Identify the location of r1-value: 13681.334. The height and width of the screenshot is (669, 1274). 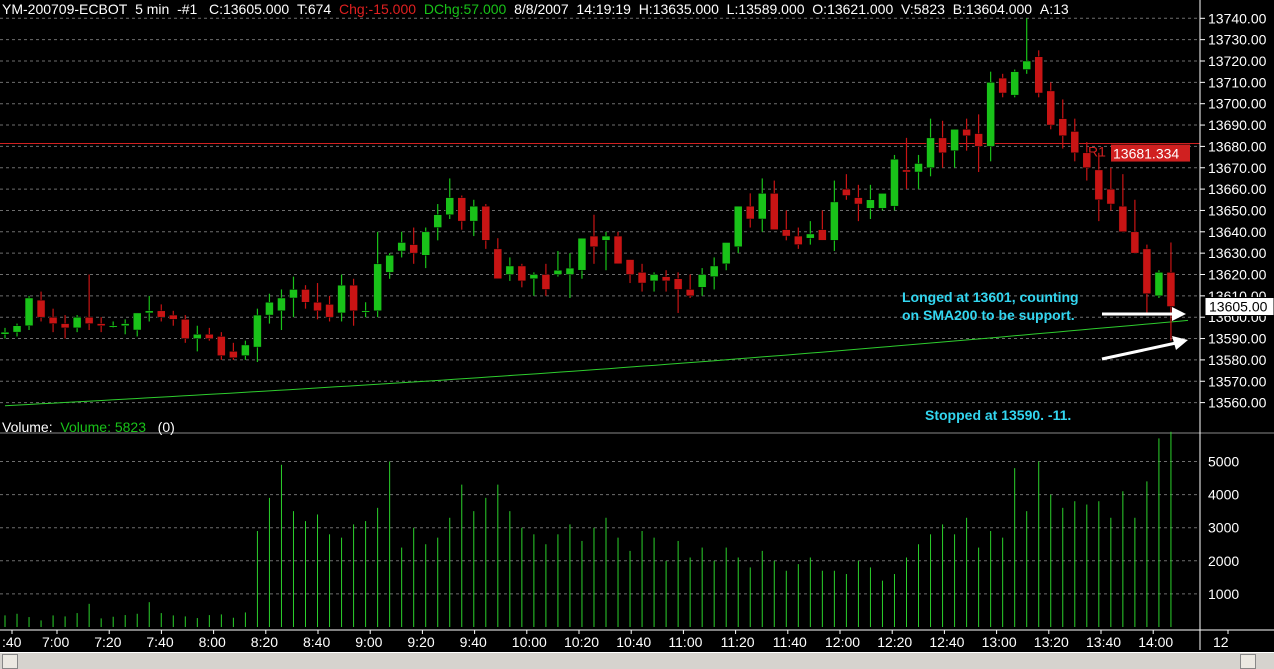
(1146, 154).